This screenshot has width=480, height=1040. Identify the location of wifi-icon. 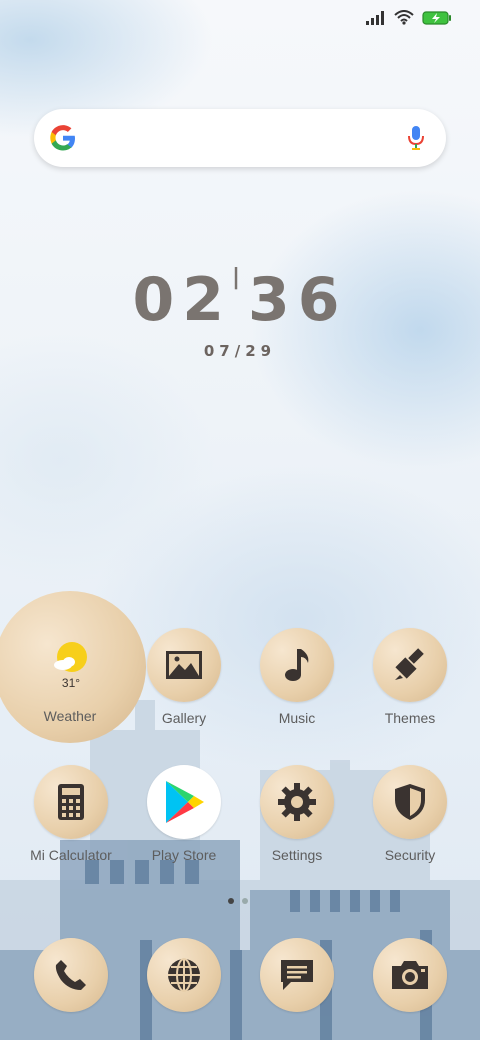
(404, 17).